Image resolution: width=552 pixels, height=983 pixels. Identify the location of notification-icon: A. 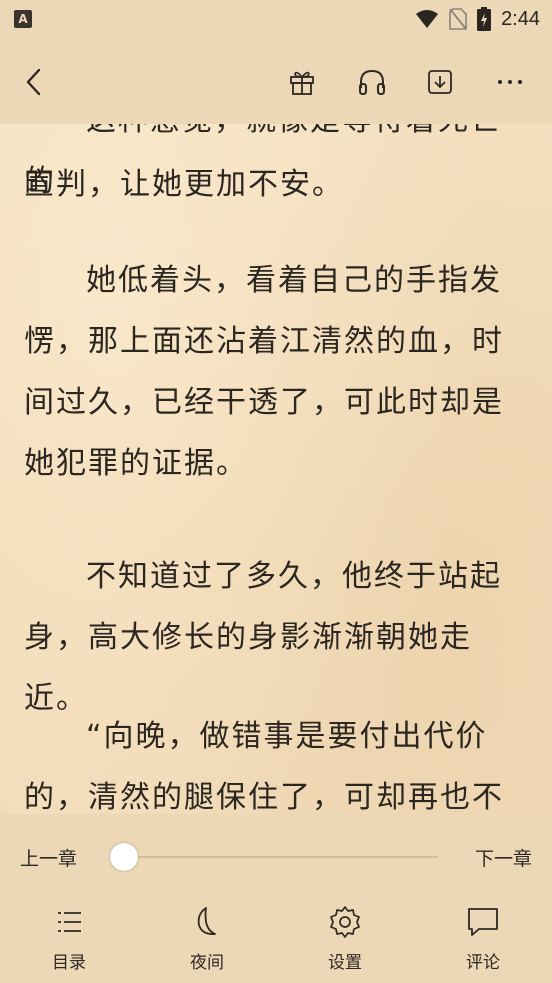
(23, 19).